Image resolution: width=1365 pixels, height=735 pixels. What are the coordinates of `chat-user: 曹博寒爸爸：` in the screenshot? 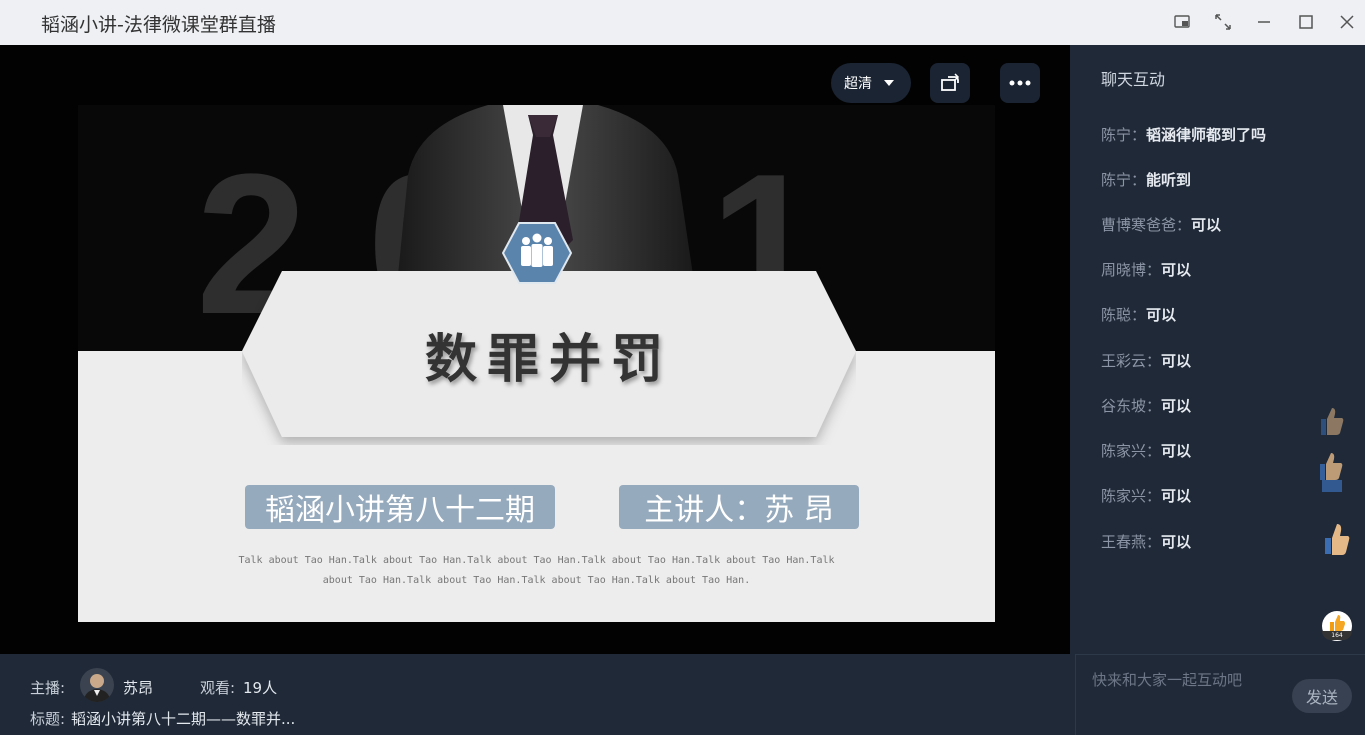 It's located at (1146, 225).